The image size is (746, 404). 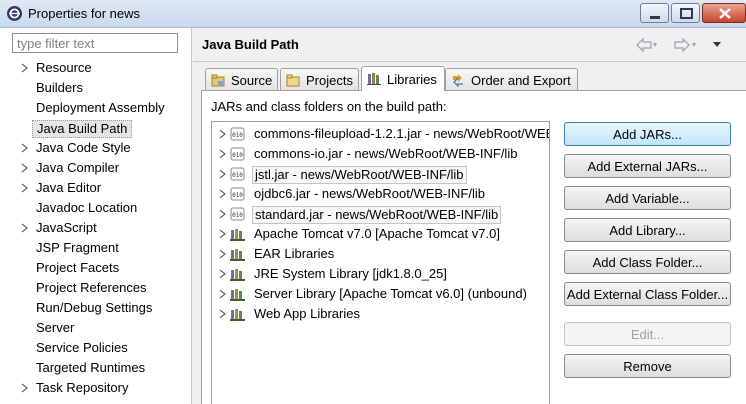 I want to click on view-menu-icon, so click(x=717, y=44).